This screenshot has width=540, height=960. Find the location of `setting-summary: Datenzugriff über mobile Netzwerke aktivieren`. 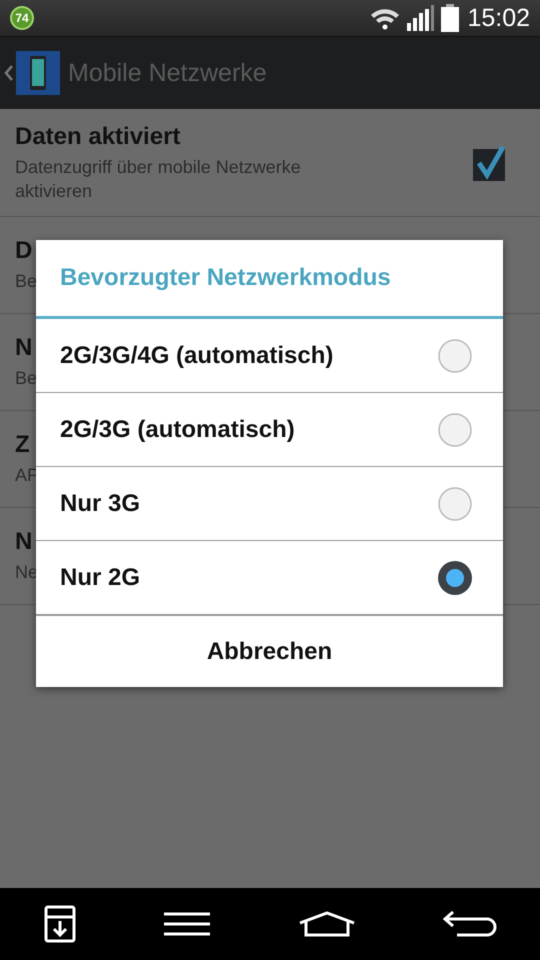

setting-summary: Datenzugriff über mobile Netzwerke aktivieren is located at coordinates (158, 179).